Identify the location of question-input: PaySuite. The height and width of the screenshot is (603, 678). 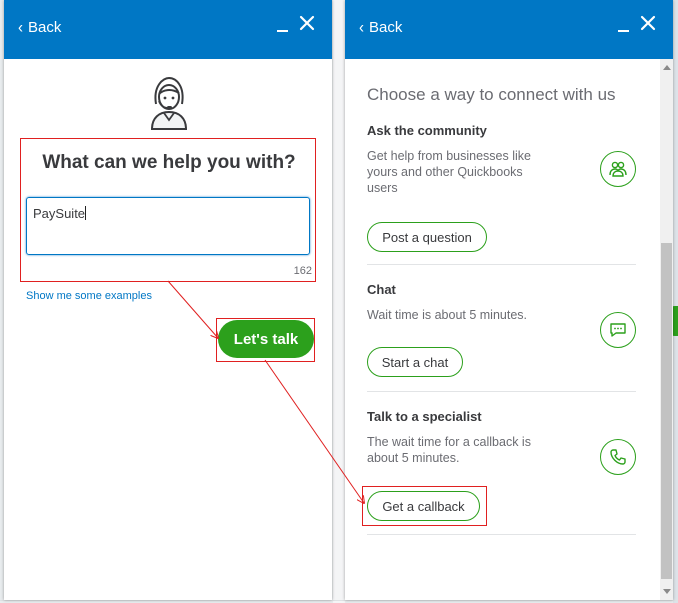
(168, 226).